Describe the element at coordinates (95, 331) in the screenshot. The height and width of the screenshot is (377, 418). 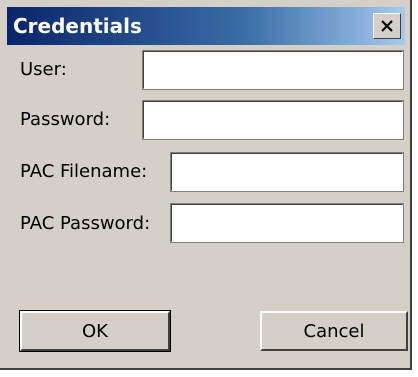
I see `ok-button: OK` at that location.